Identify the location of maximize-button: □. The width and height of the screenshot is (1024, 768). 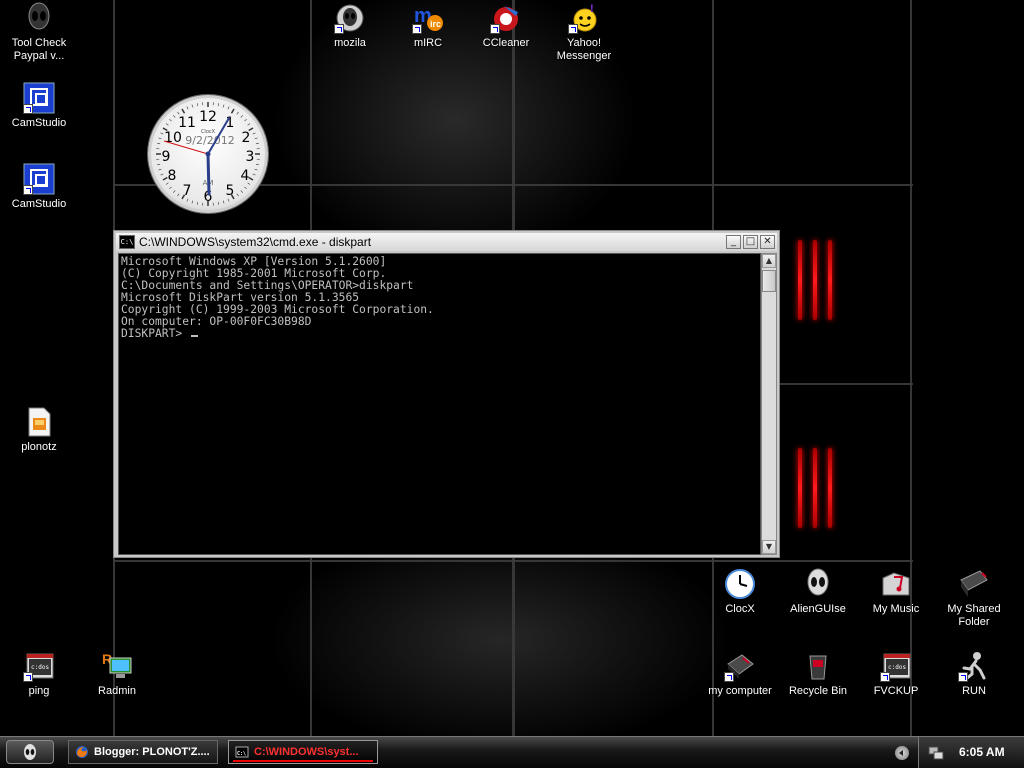
(750, 242).